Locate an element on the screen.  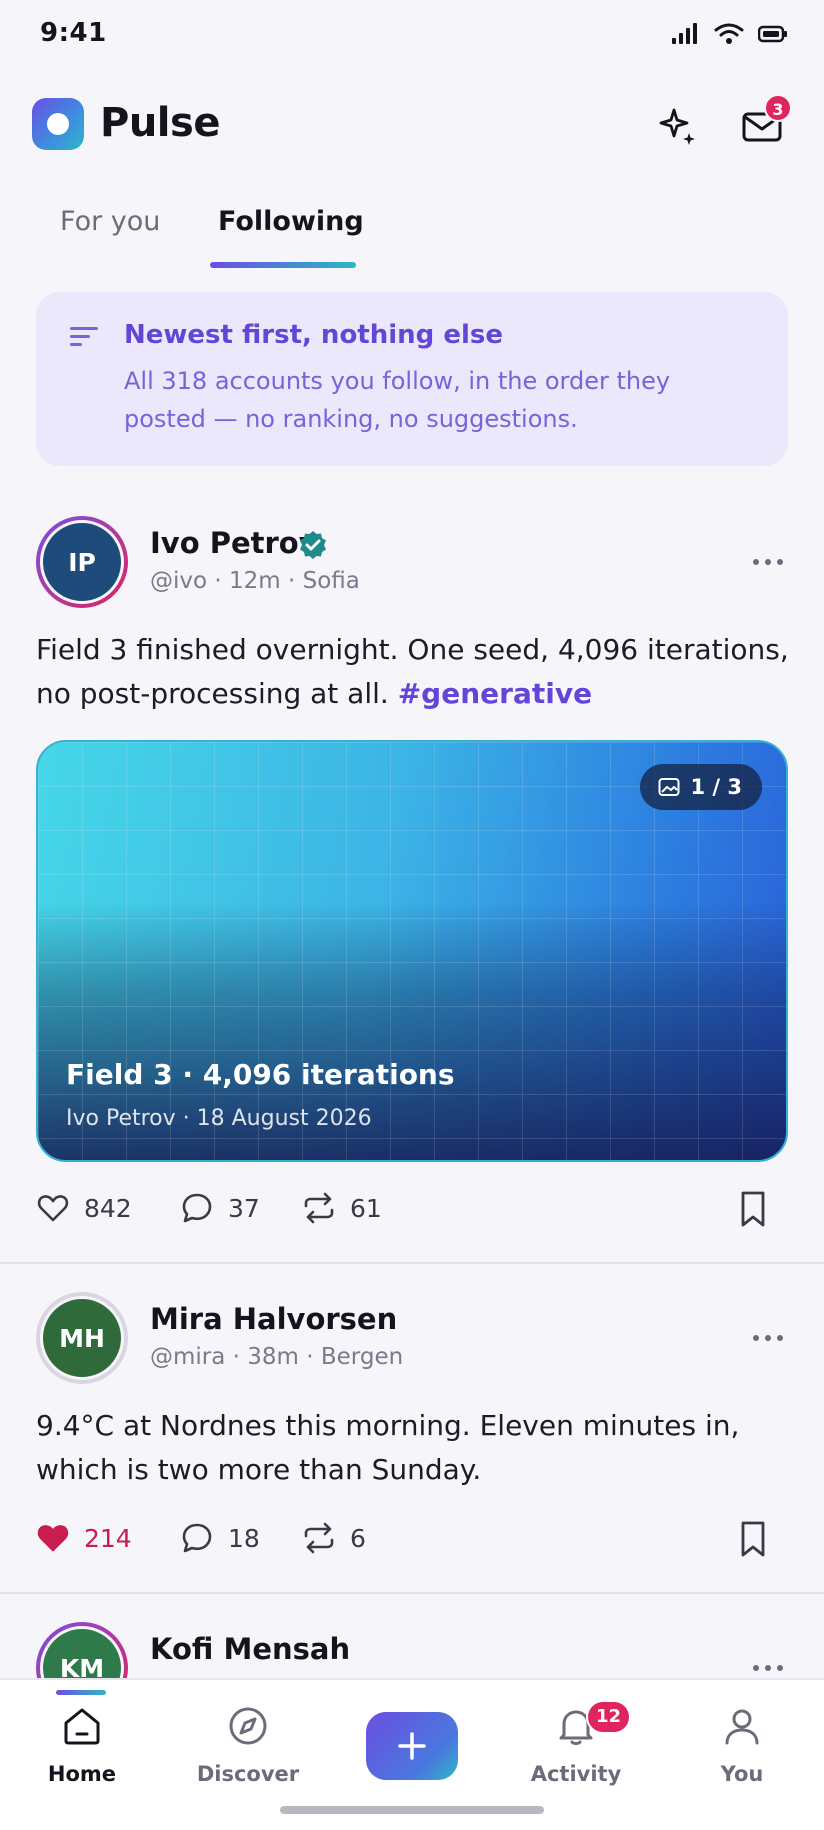
avatar-initials: KM is located at coordinates (82, 1652).